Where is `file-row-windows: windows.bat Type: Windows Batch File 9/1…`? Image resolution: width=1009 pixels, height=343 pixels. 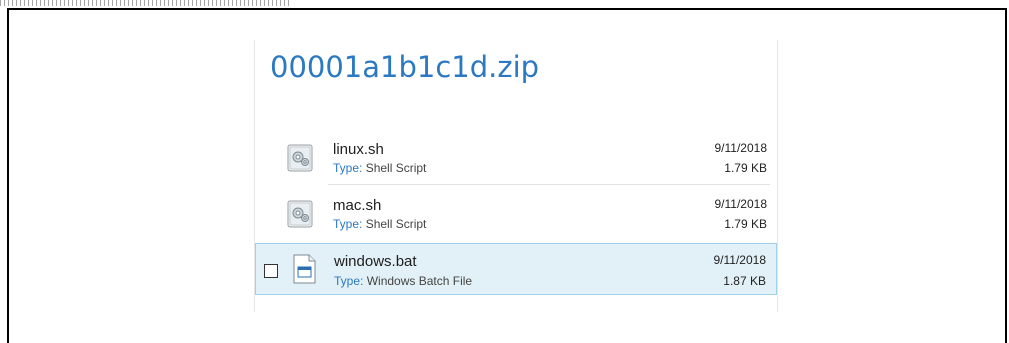
file-row-windows: windows.bat Type: Windows Batch File 9/1… is located at coordinates (516, 269).